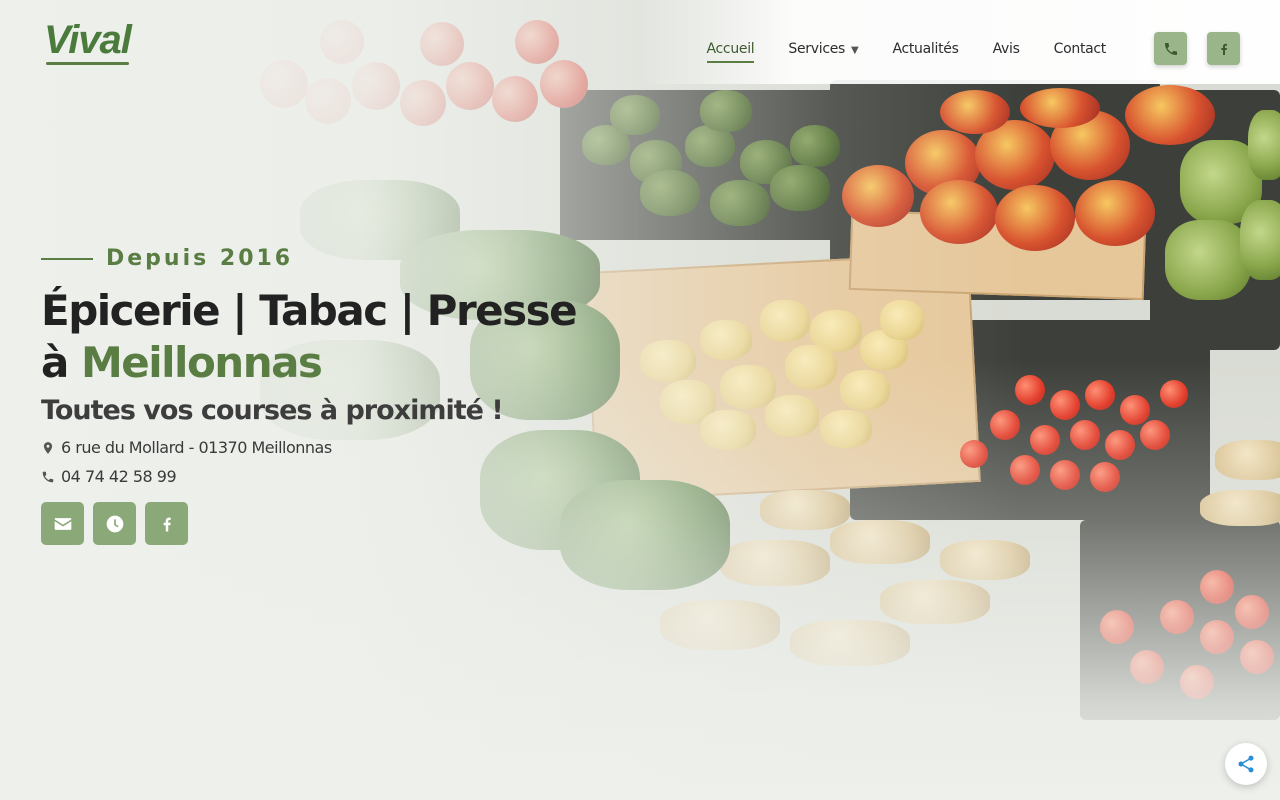 The image size is (1280, 800). Describe the element at coordinates (309, 310) in the screenshot. I see `headline-line1: Épicerie | Tabac | Presse` at that location.